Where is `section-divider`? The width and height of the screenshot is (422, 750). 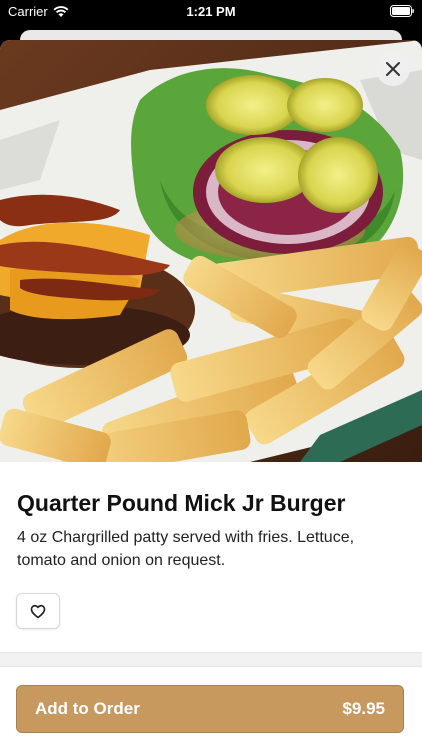
section-divider is located at coordinates (211, 659).